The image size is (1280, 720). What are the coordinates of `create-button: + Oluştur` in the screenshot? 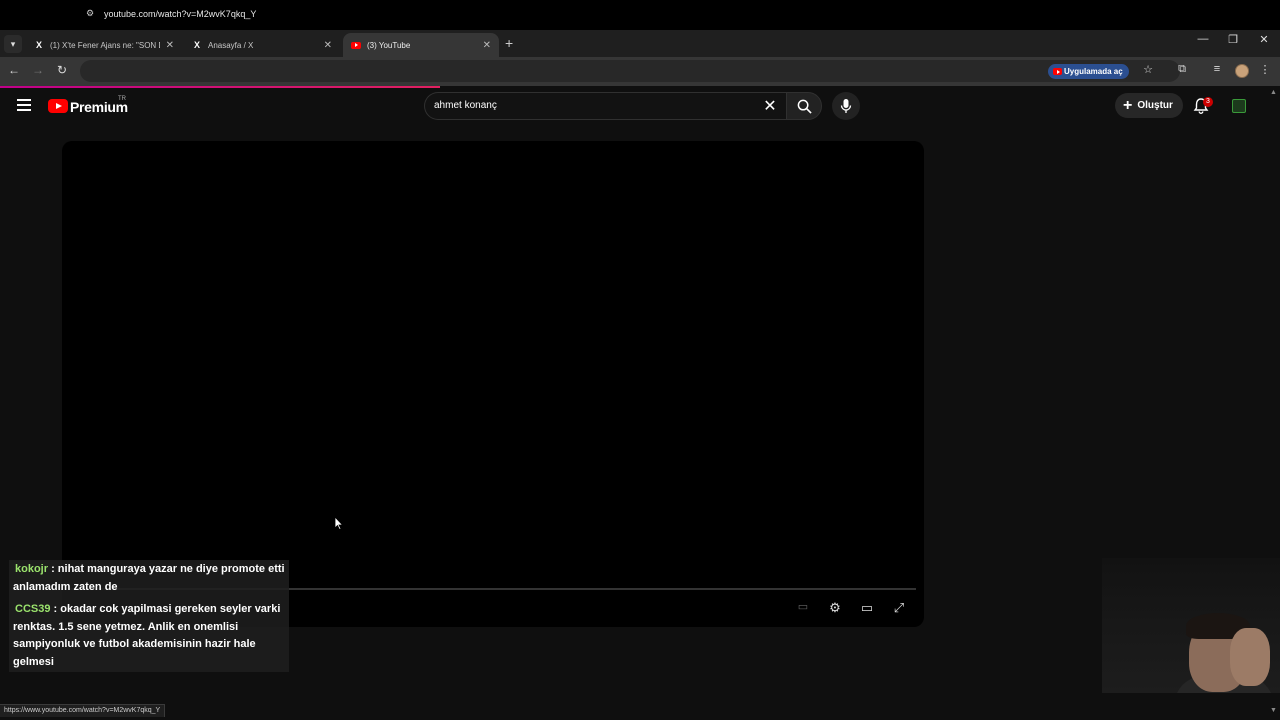 It's located at (1149, 105).